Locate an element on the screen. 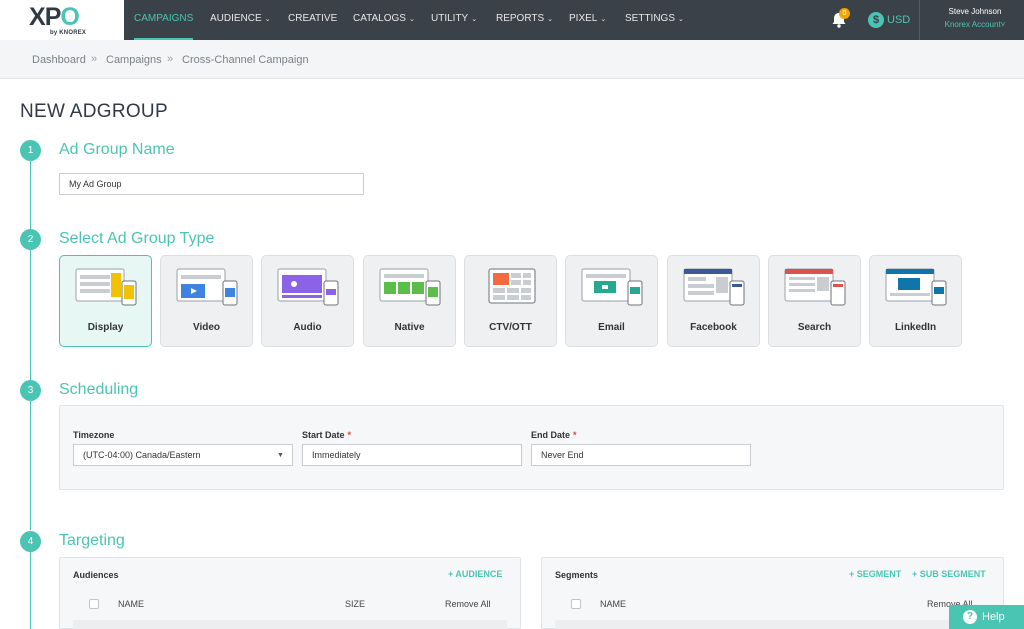 This screenshot has width=1024, height=629. breadcrumb-dashboard: Dashboard is located at coordinates (59, 60).